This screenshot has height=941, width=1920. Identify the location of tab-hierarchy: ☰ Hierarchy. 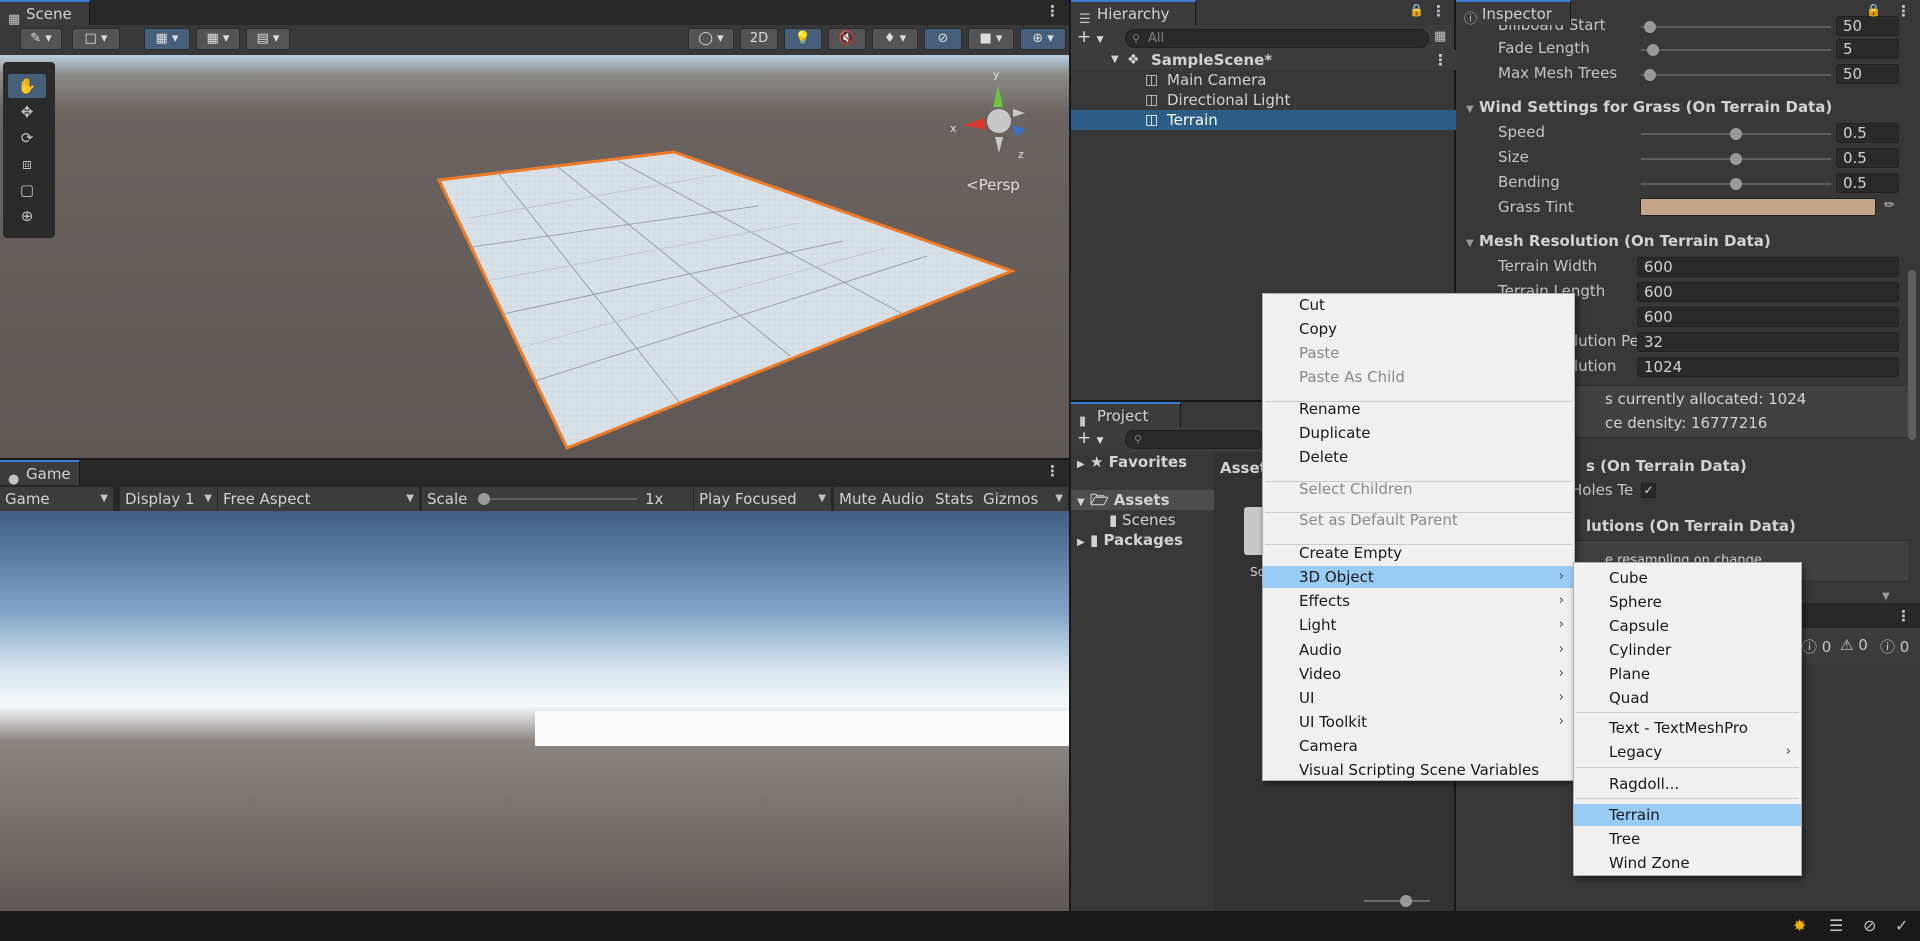
(1133, 13).